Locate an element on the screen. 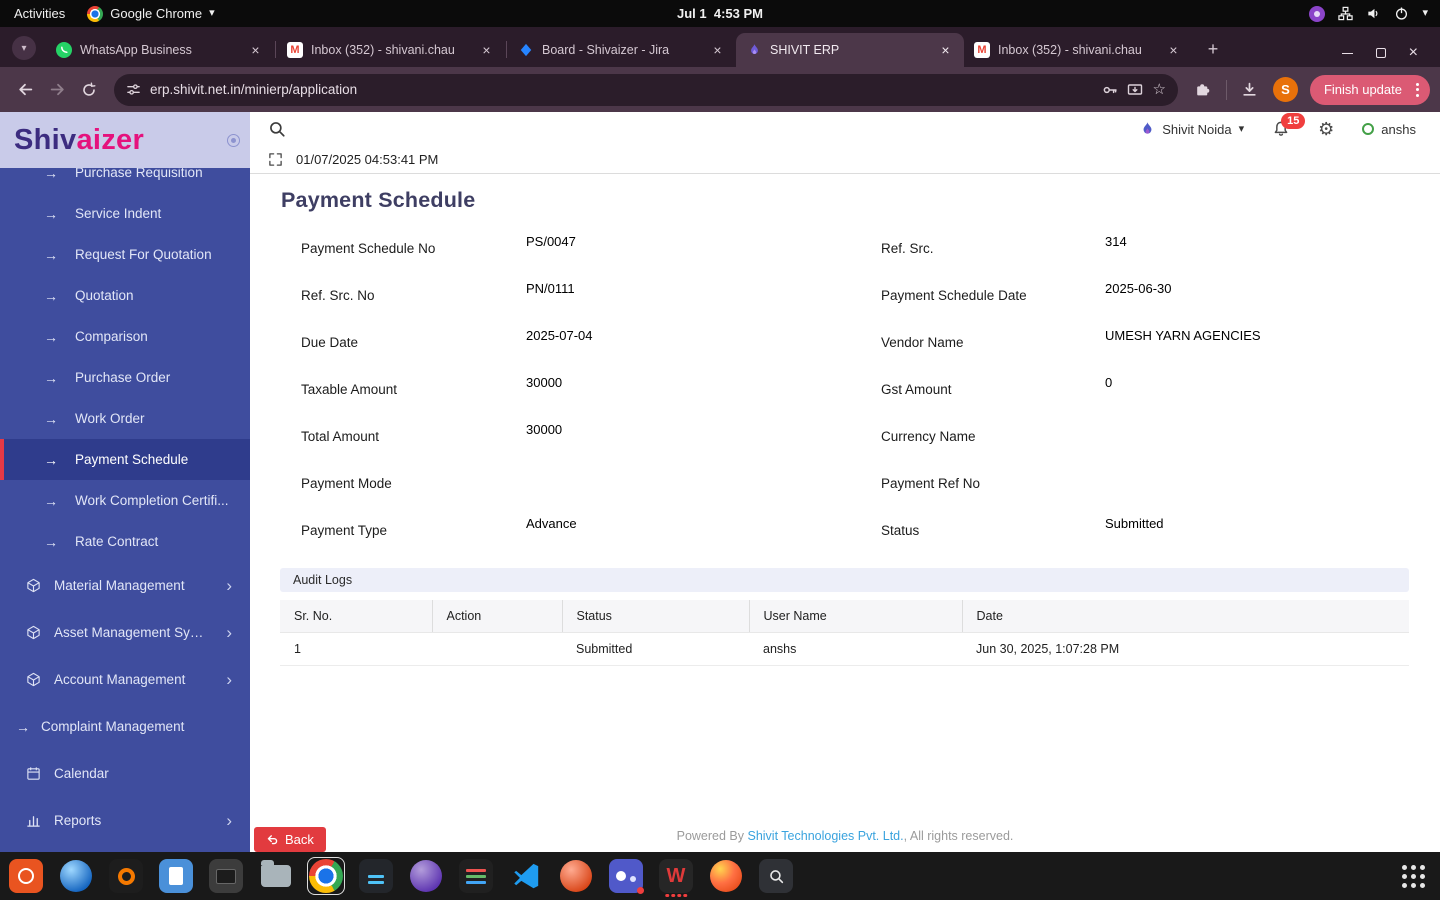  notification-dot is located at coordinates (640, 890).